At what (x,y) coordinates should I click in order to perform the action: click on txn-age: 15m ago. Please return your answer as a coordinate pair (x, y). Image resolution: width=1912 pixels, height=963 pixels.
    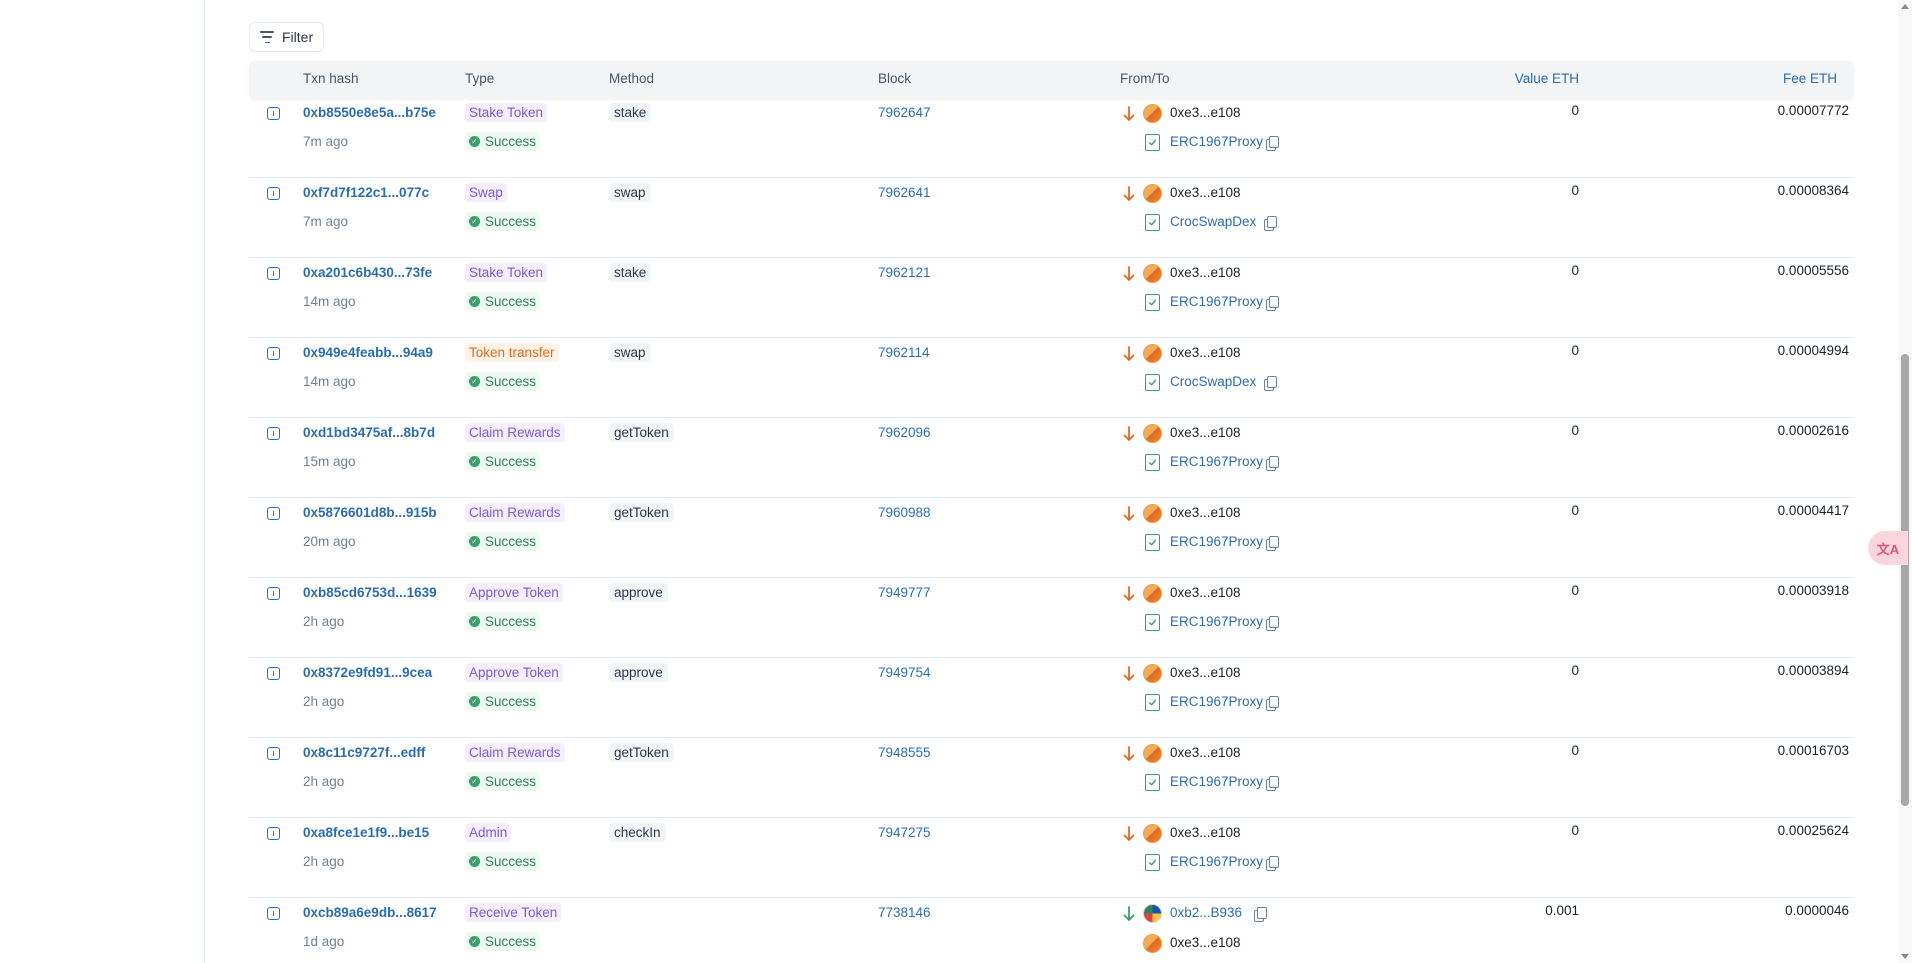
    Looking at the image, I should click on (329, 461).